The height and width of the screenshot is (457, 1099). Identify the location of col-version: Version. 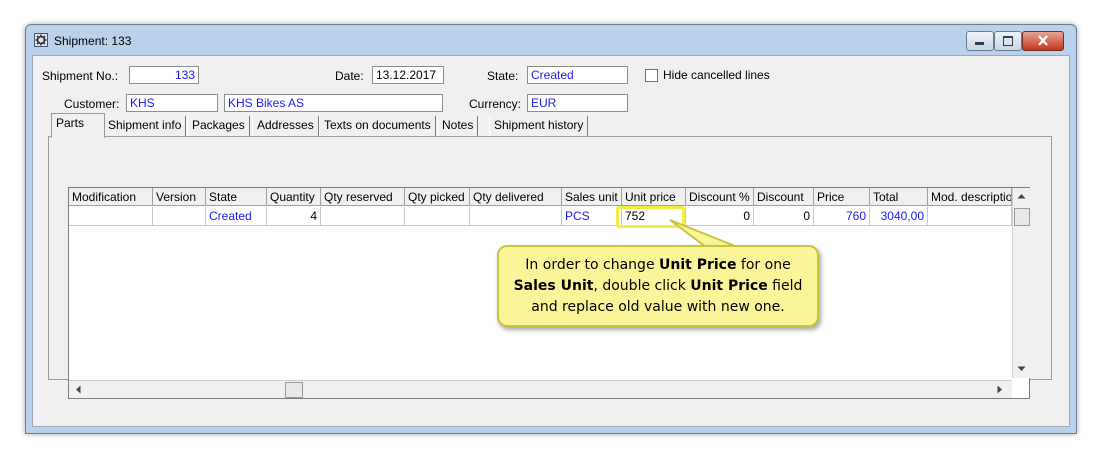
(179, 197).